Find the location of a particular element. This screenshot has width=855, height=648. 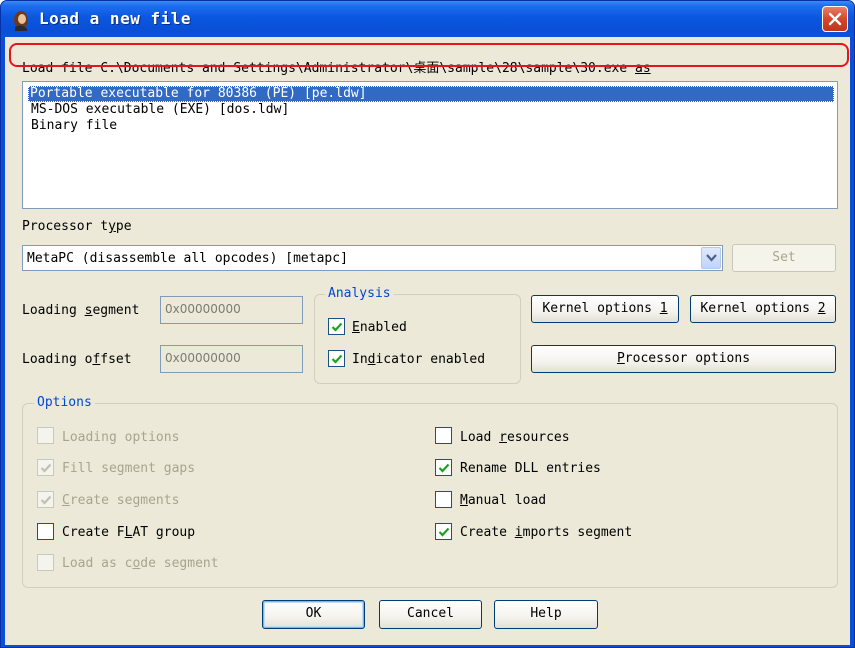

ida-icon is located at coordinates (21, 21).